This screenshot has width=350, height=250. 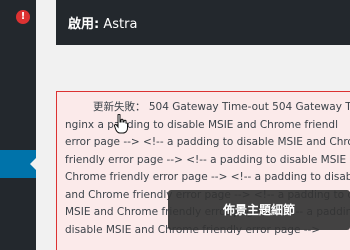 What do you see at coordinates (18, 125) in the screenshot?
I see `admin-sidebar` at bounding box center [18, 125].